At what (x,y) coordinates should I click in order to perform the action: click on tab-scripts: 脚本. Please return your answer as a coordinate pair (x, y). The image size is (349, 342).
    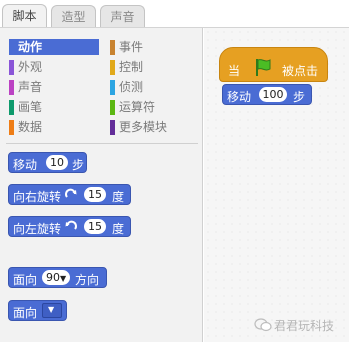
    Looking at the image, I should click on (24, 16).